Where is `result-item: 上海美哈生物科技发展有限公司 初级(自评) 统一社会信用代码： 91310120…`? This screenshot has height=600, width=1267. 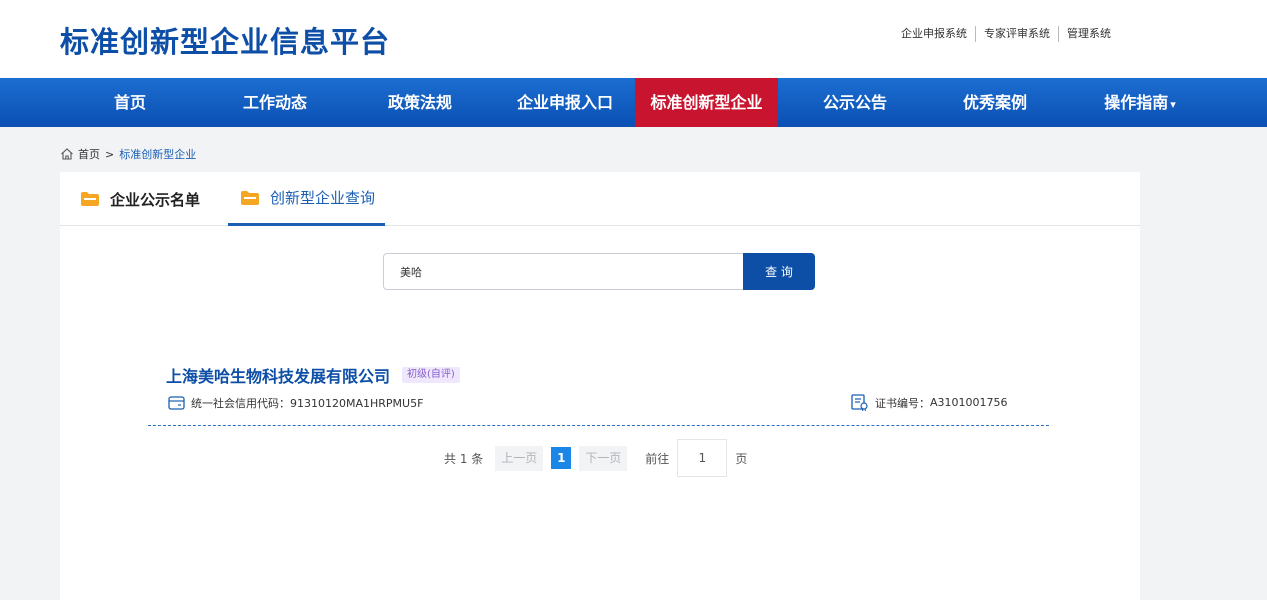 result-item: 上海美哈生物科技发展有限公司 初级(自评) 统一社会信用代码： 91310120… is located at coordinates (598, 394).